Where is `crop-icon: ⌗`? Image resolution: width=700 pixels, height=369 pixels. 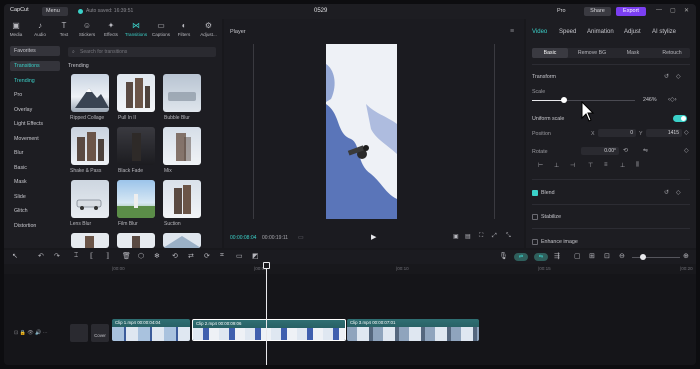
crop-icon: ⌗ is located at coordinates (222, 256).